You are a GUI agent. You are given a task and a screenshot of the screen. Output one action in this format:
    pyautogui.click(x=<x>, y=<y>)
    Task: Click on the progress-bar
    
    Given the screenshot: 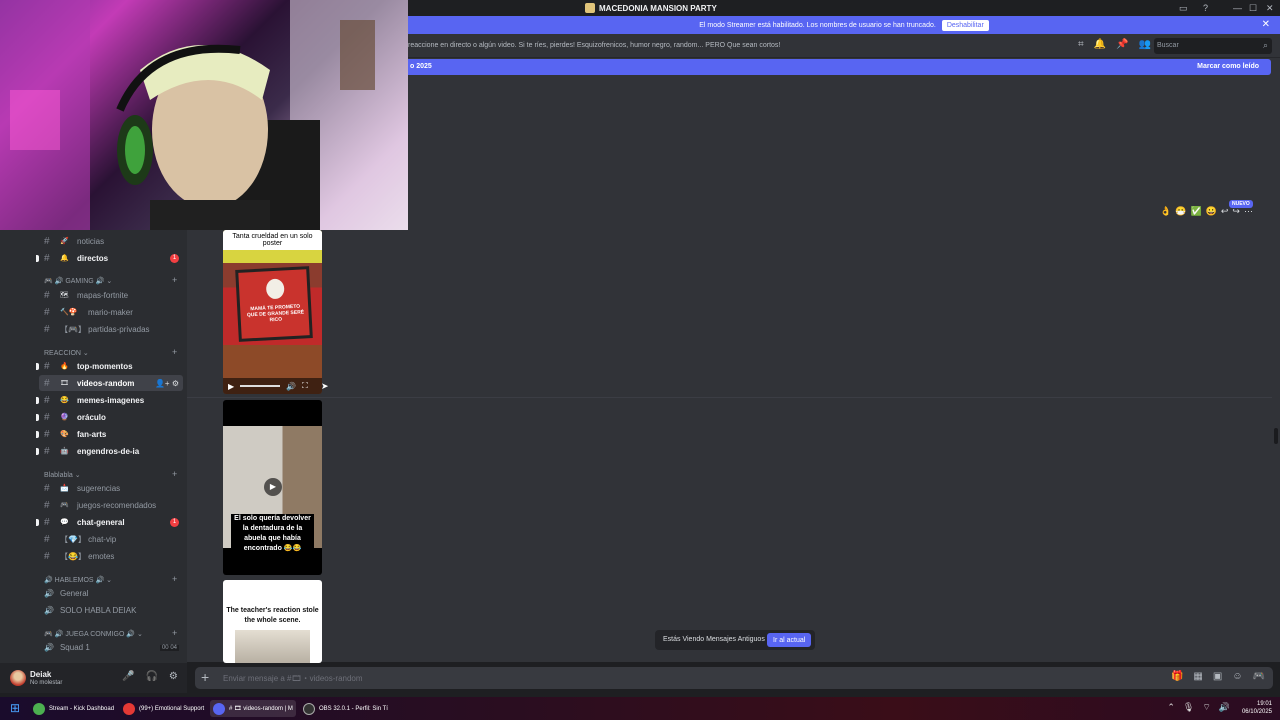 What is the action you would take?
    pyautogui.click(x=260, y=386)
    